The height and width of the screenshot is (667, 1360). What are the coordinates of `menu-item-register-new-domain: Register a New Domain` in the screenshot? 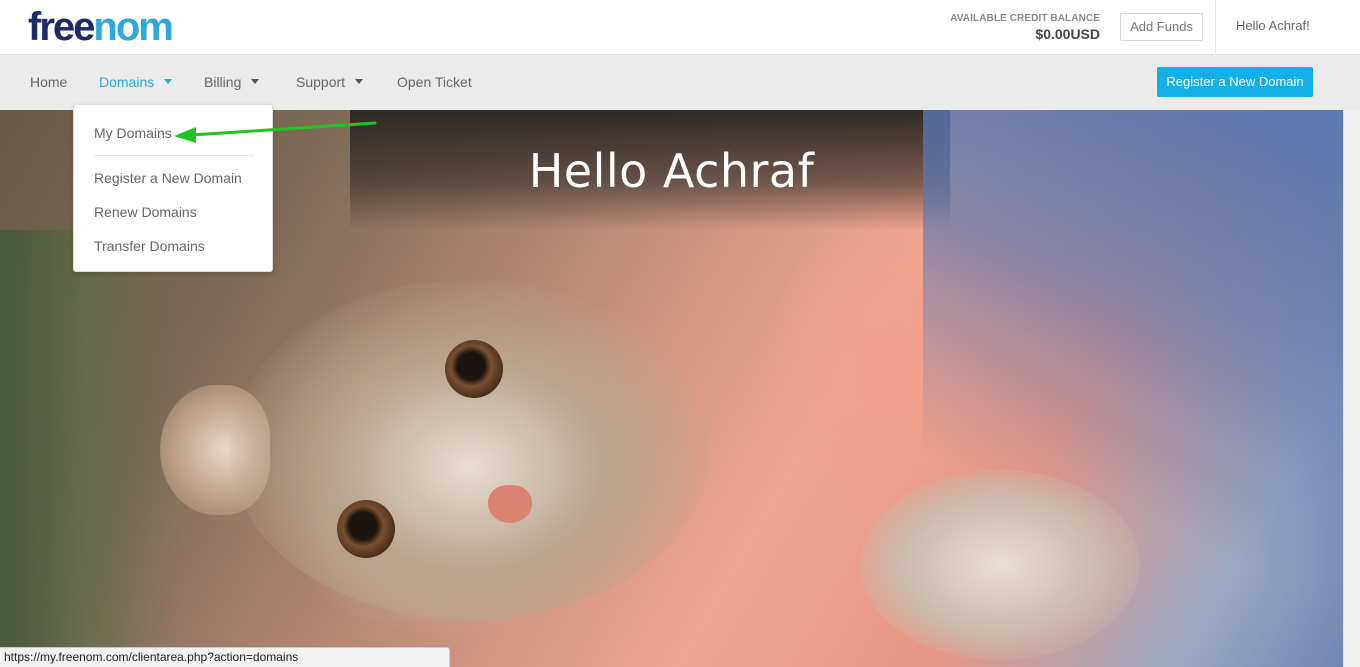 It's located at (168, 178).